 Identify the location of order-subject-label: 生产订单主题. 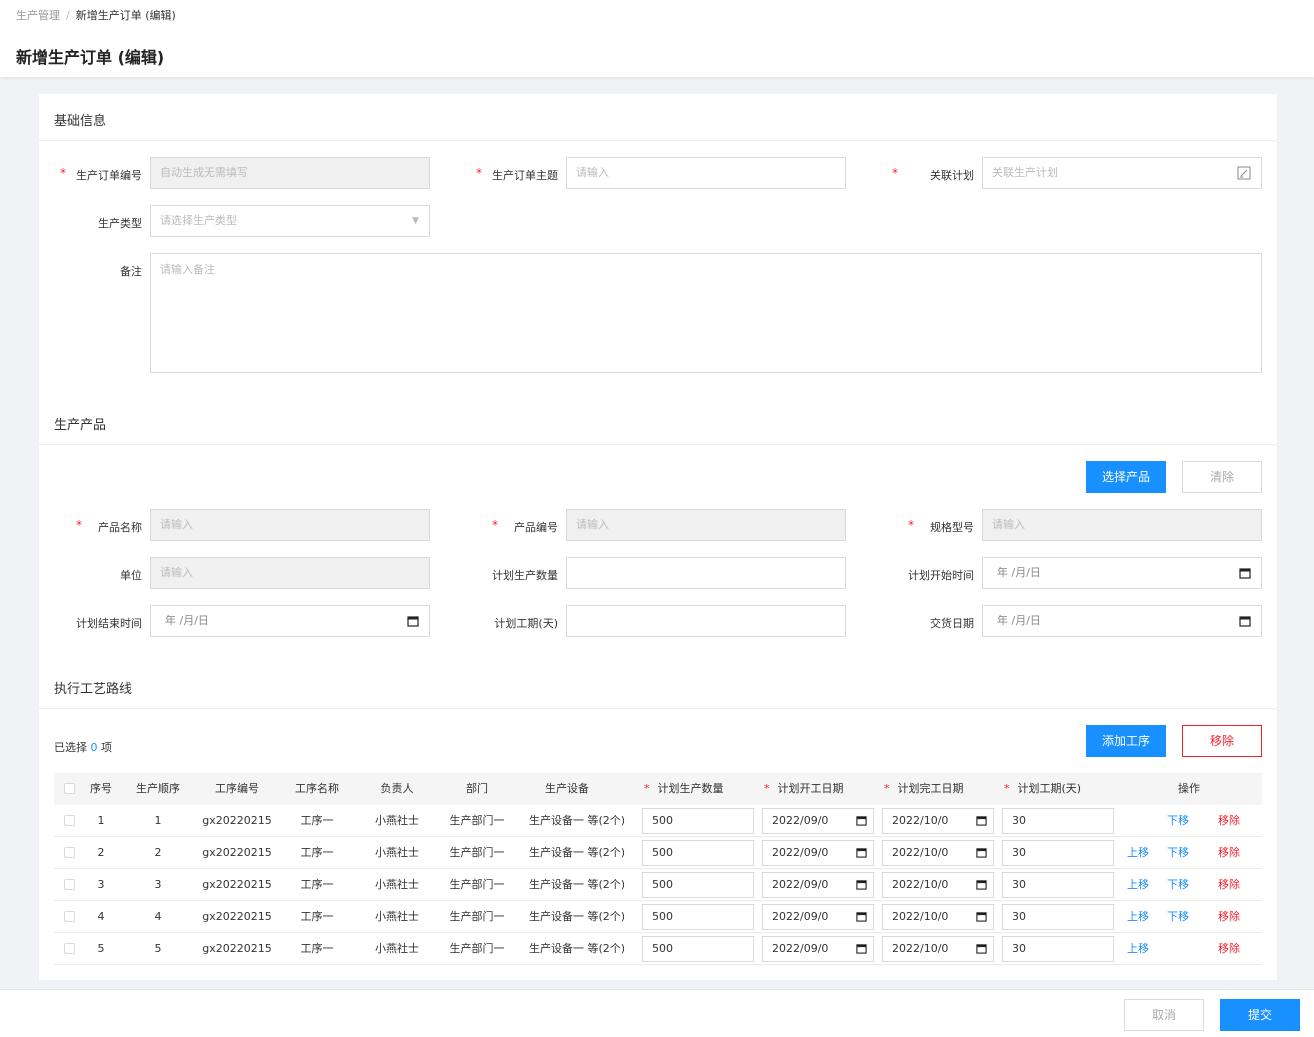
(525, 175).